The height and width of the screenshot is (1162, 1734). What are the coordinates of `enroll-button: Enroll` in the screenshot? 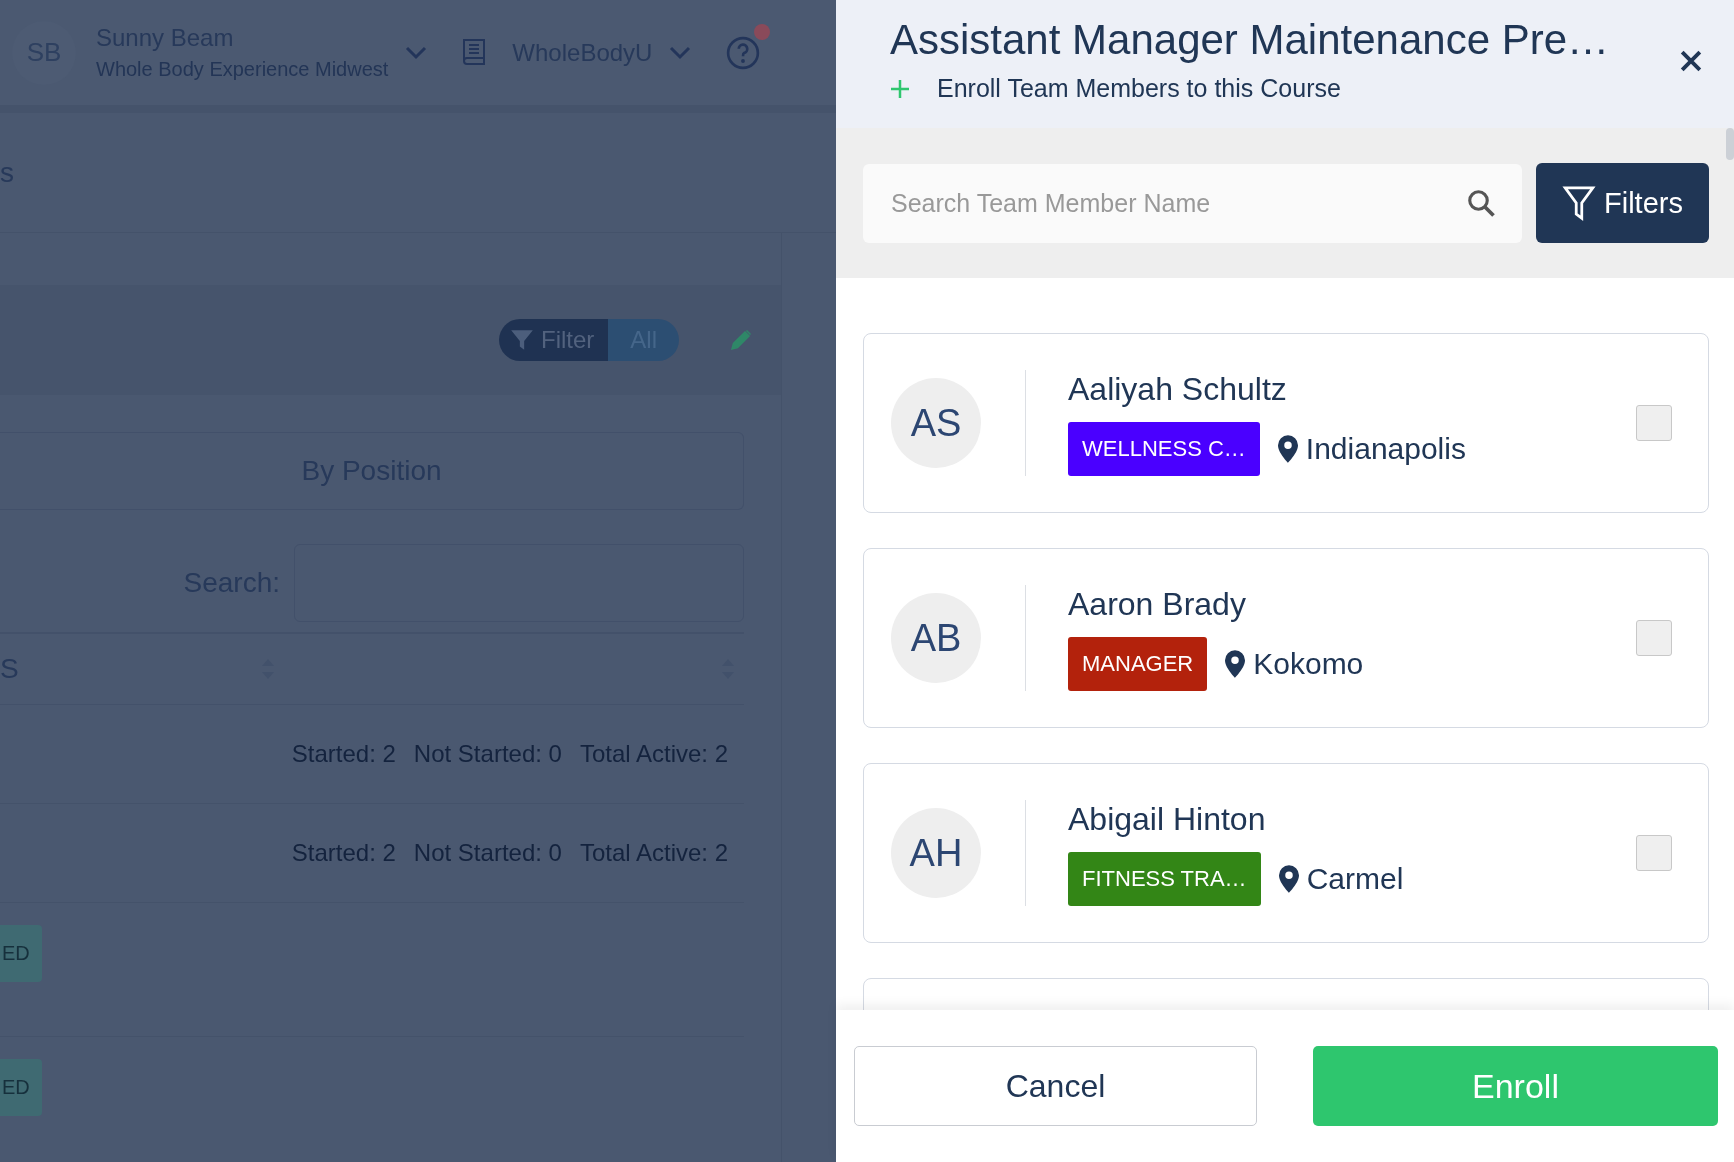 It's located at (1515, 1086).